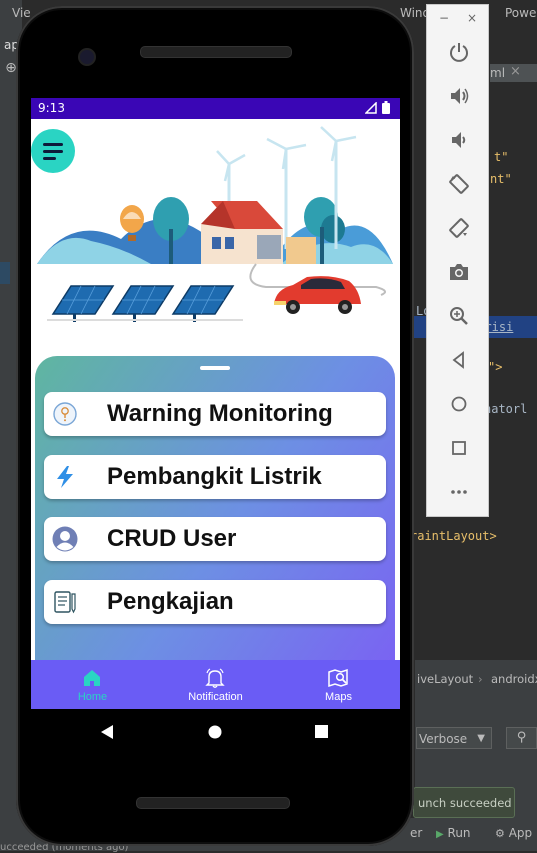 The image size is (537, 853). I want to click on signal-icon, so click(371, 108).